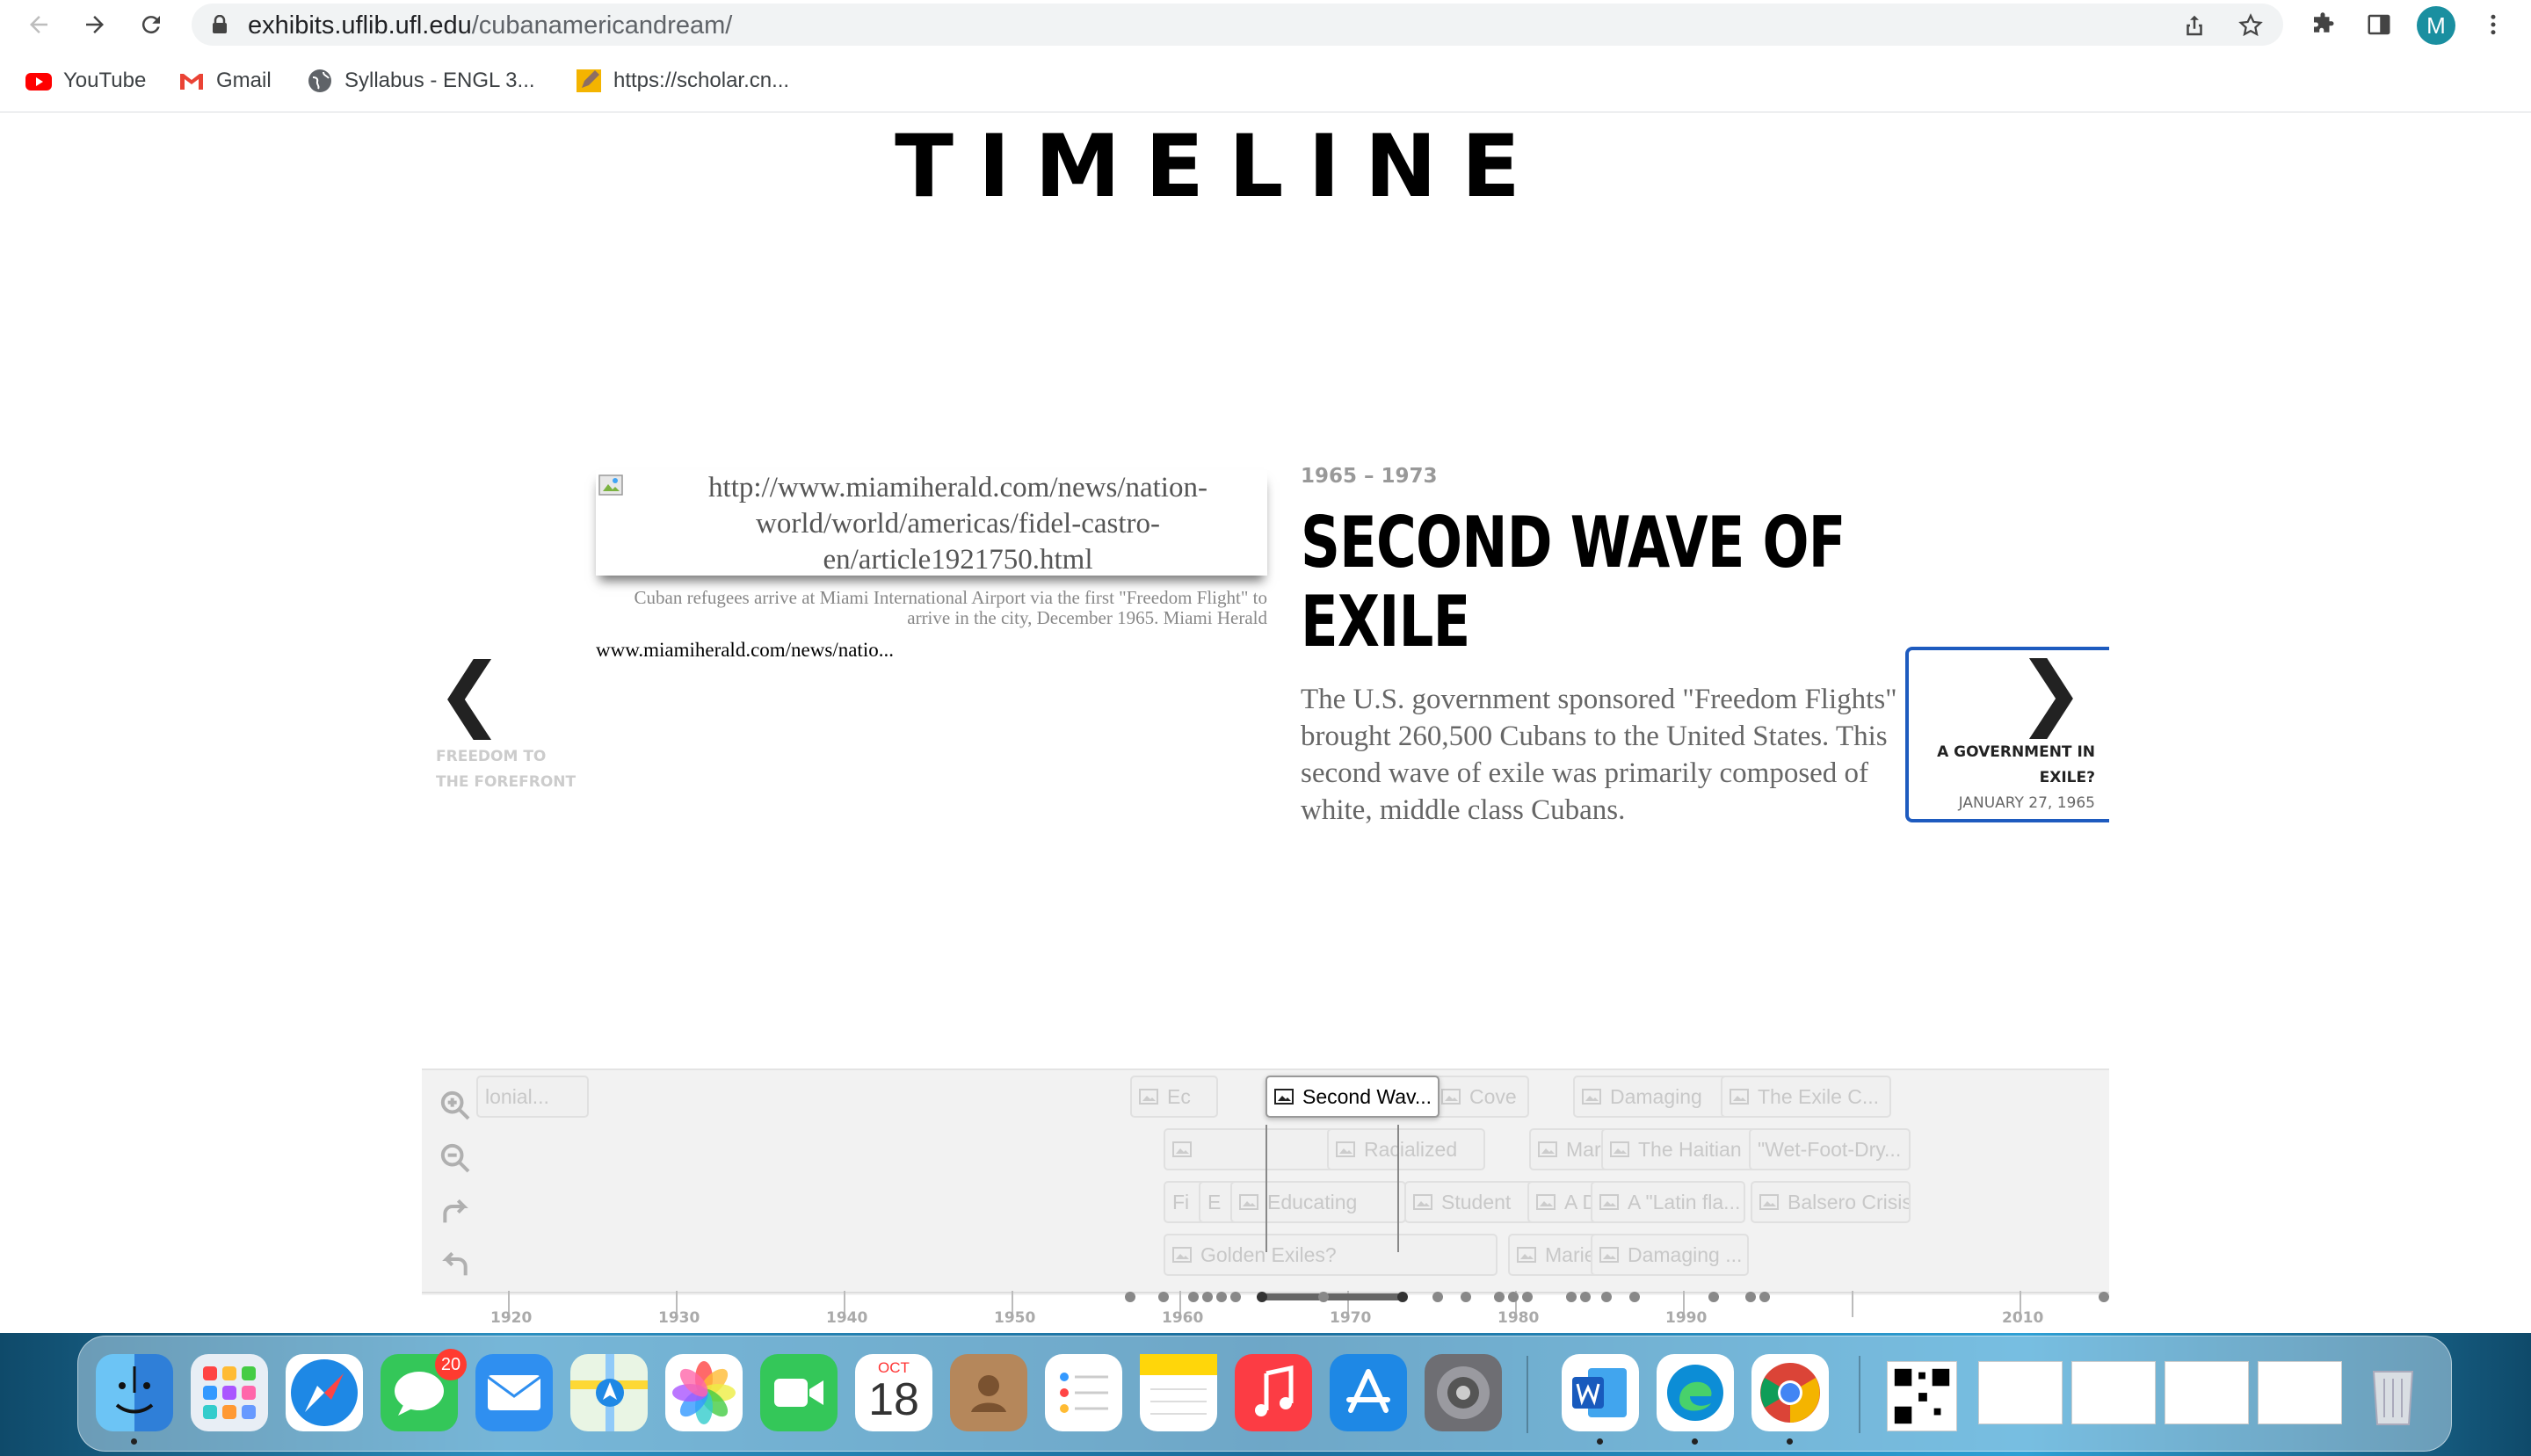  I want to click on axis-label: 1990, so click(1687, 1318).